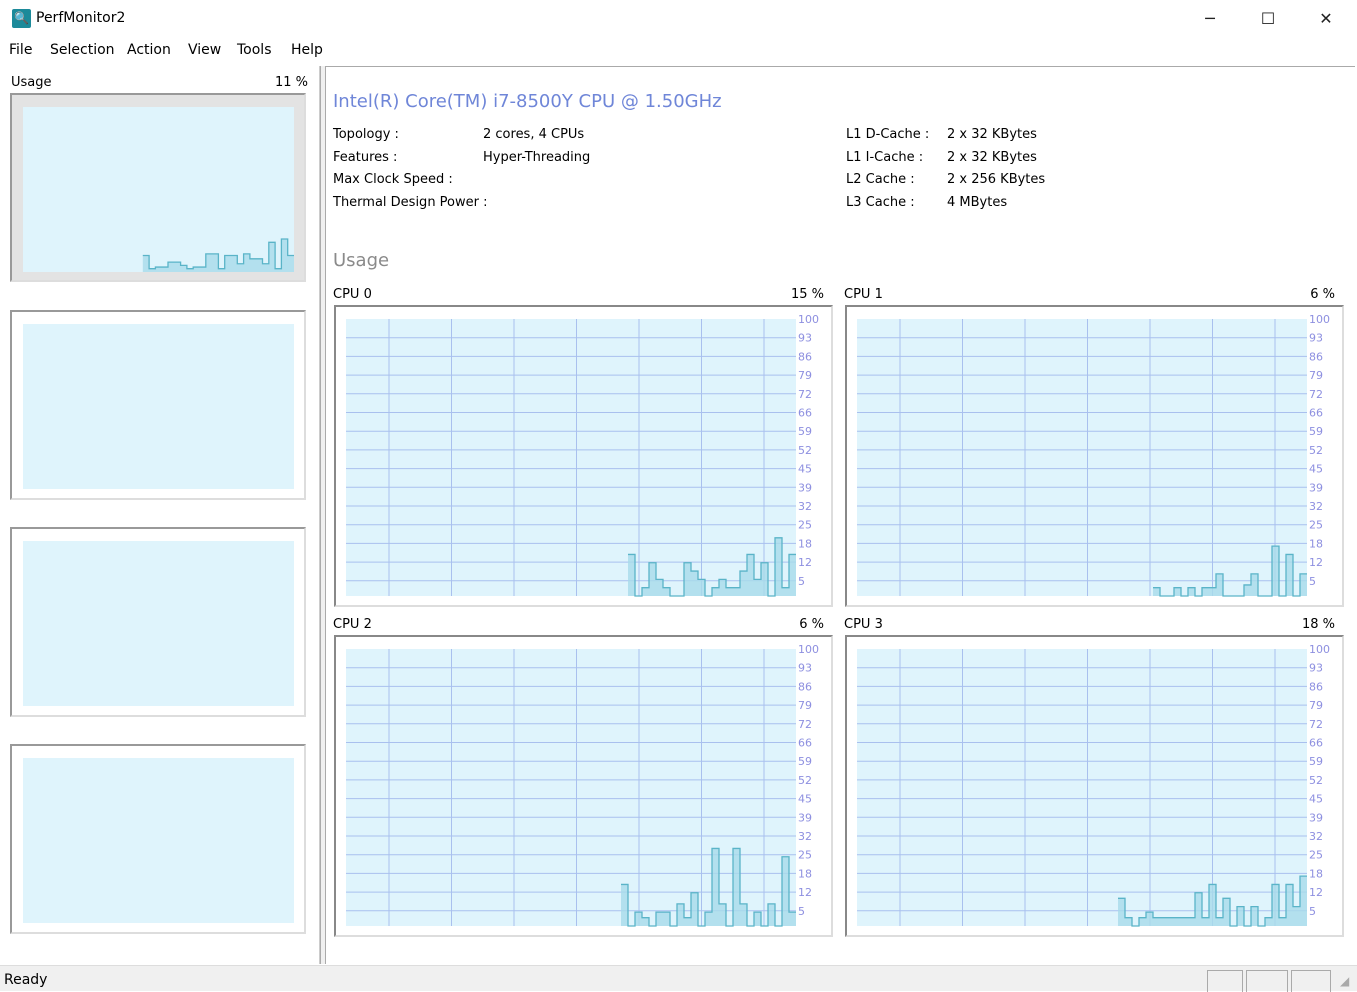 The height and width of the screenshot is (992, 1357). What do you see at coordinates (678, 51) in the screenshot?
I see `menu-bar: File Selection Action View Tools Help` at bounding box center [678, 51].